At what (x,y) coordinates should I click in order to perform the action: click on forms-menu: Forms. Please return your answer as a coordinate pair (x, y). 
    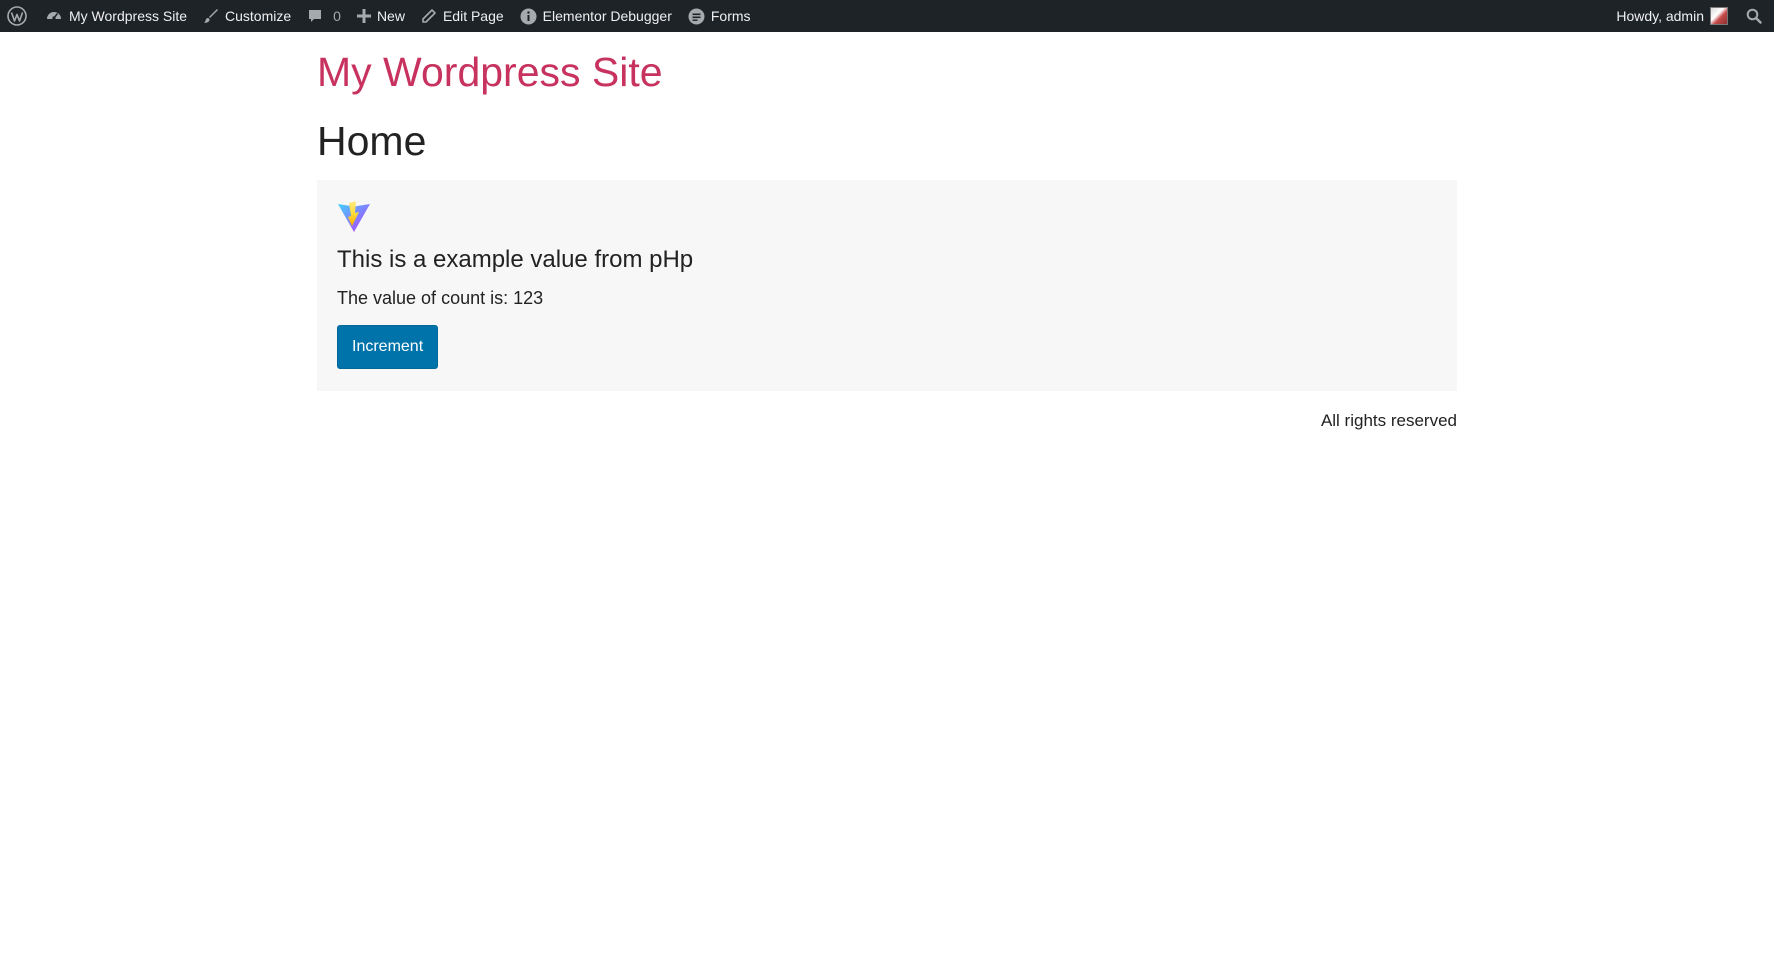
    Looking at the image, I should click on (719, 16).